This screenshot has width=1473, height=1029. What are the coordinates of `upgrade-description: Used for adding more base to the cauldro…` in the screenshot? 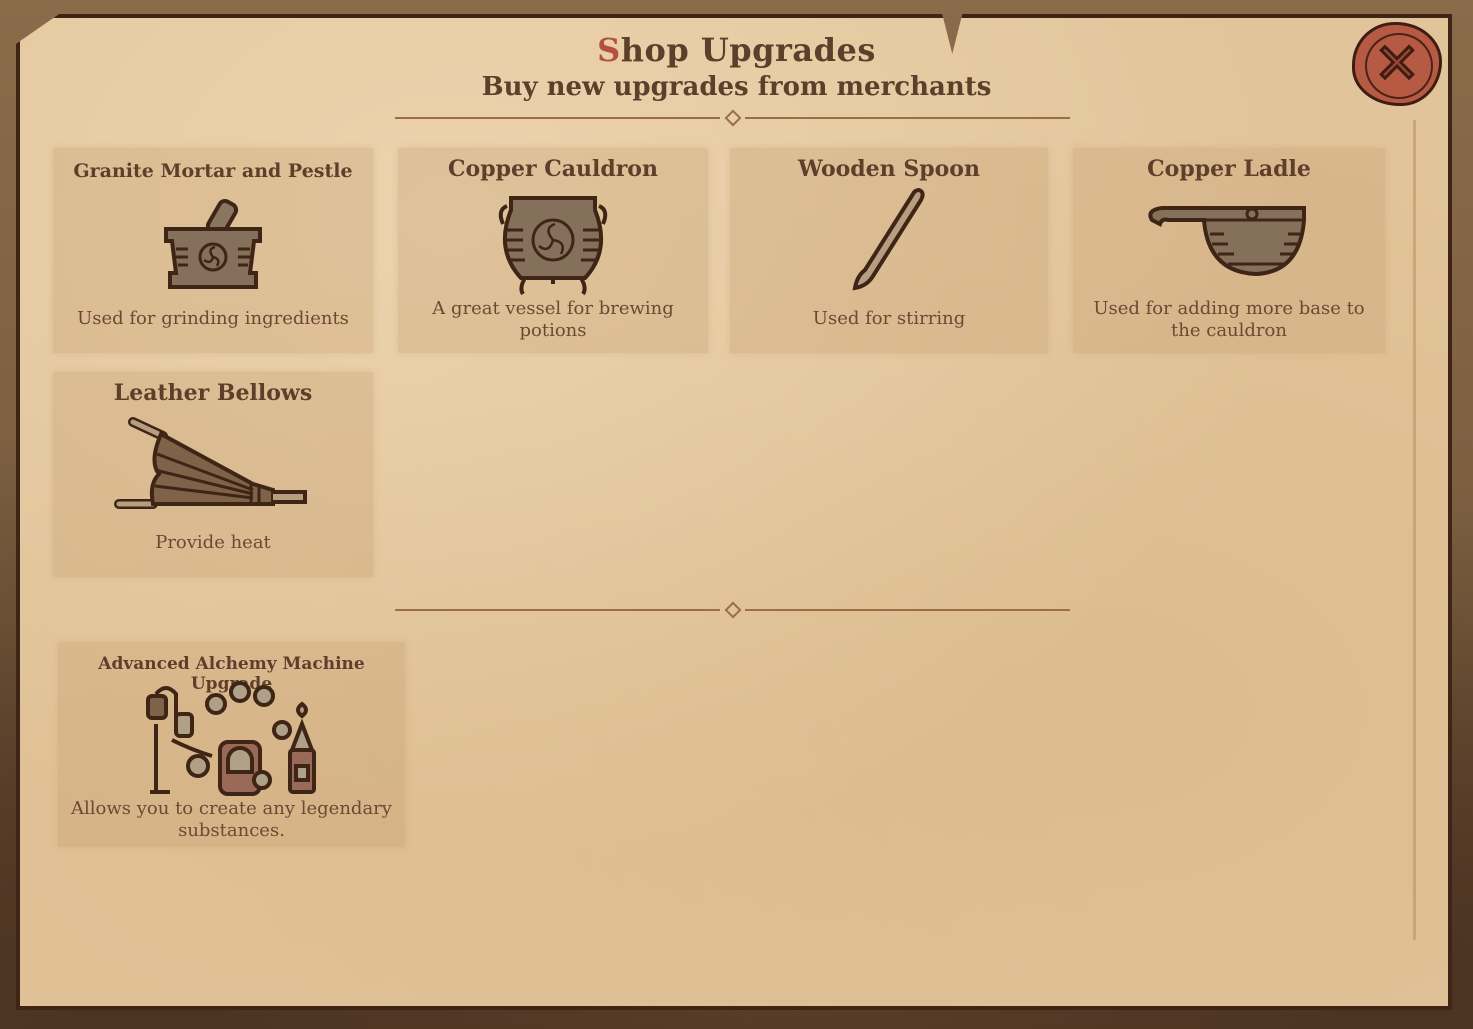 It's located at (1229, 319).